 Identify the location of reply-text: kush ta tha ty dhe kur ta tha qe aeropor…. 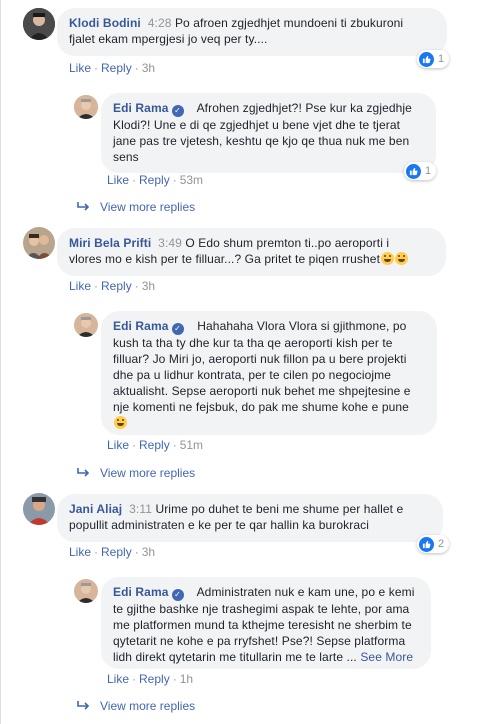
(253, 343).